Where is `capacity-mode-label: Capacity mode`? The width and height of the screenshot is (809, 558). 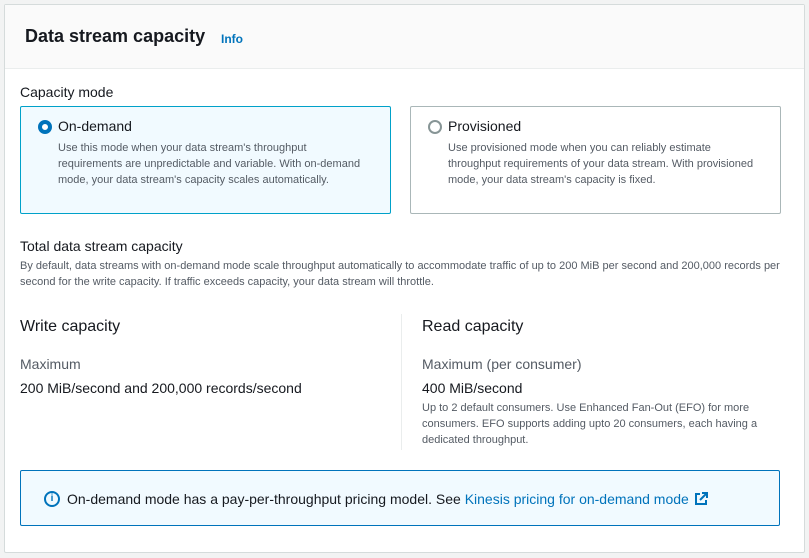
capacity-mode-label: Capacity mode is located at coordinates (67, 92).